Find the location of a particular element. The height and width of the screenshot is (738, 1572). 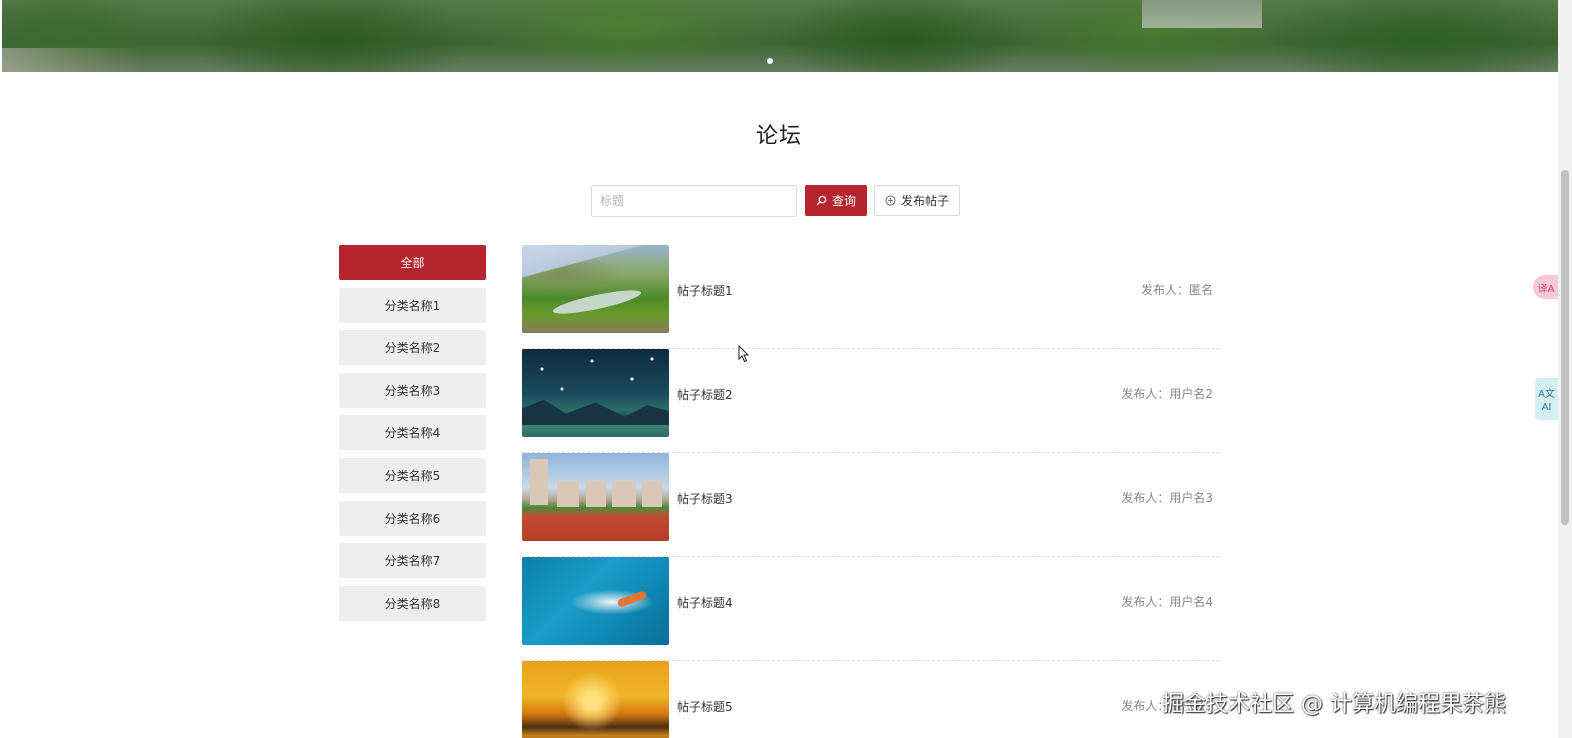

post-author: 发布人：用户名4 is located at coordinates (1167, 602).